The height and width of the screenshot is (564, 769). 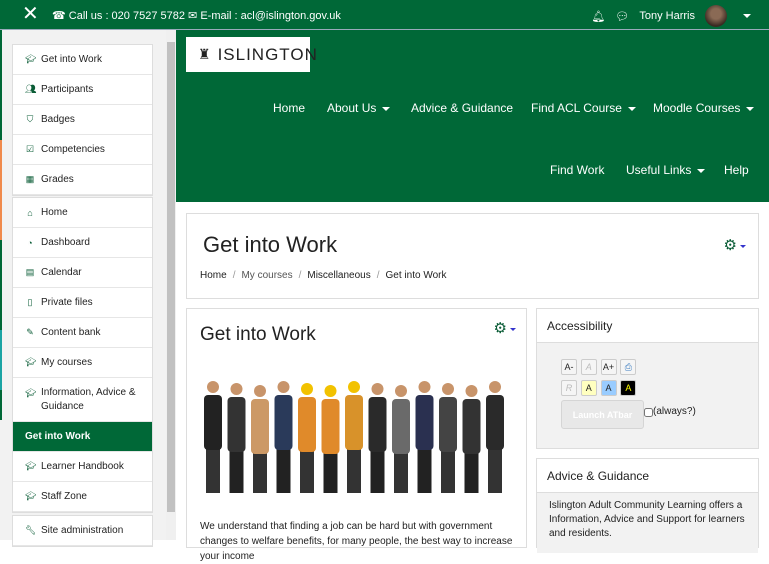 What do you see at coordinates (602, 414) in the screenshot?
I see `launch-atbar-button: Launch ATbar` at bounding box center [602, 414].